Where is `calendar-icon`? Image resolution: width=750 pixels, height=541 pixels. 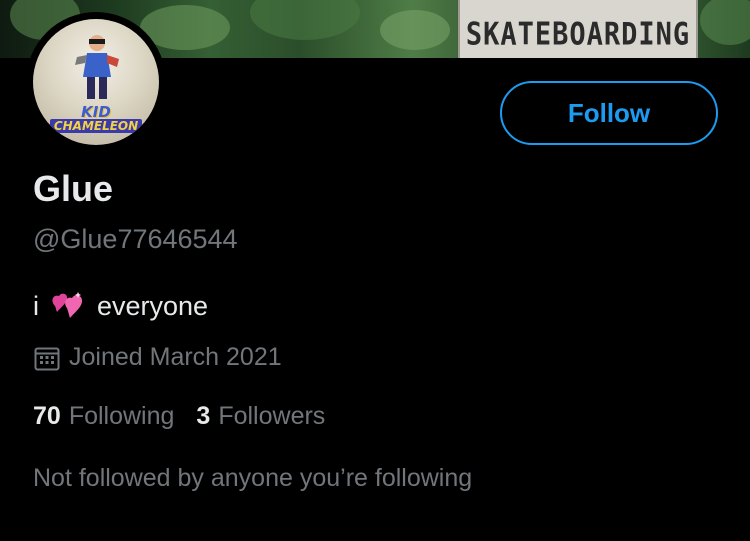 calendar-icon is located at coordinates (47, 358).